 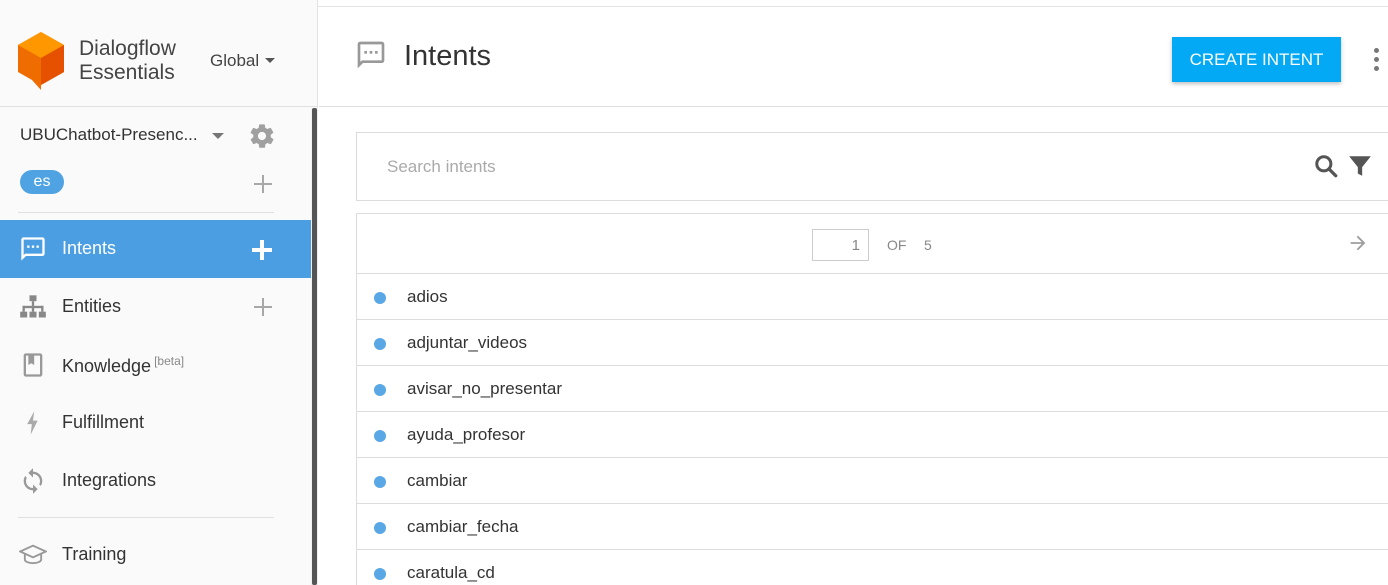 What do you see at coordinates (92, 306) in the screenshot?
I see `sidebar-item-label: Entities` at bounding box center [92, 306].